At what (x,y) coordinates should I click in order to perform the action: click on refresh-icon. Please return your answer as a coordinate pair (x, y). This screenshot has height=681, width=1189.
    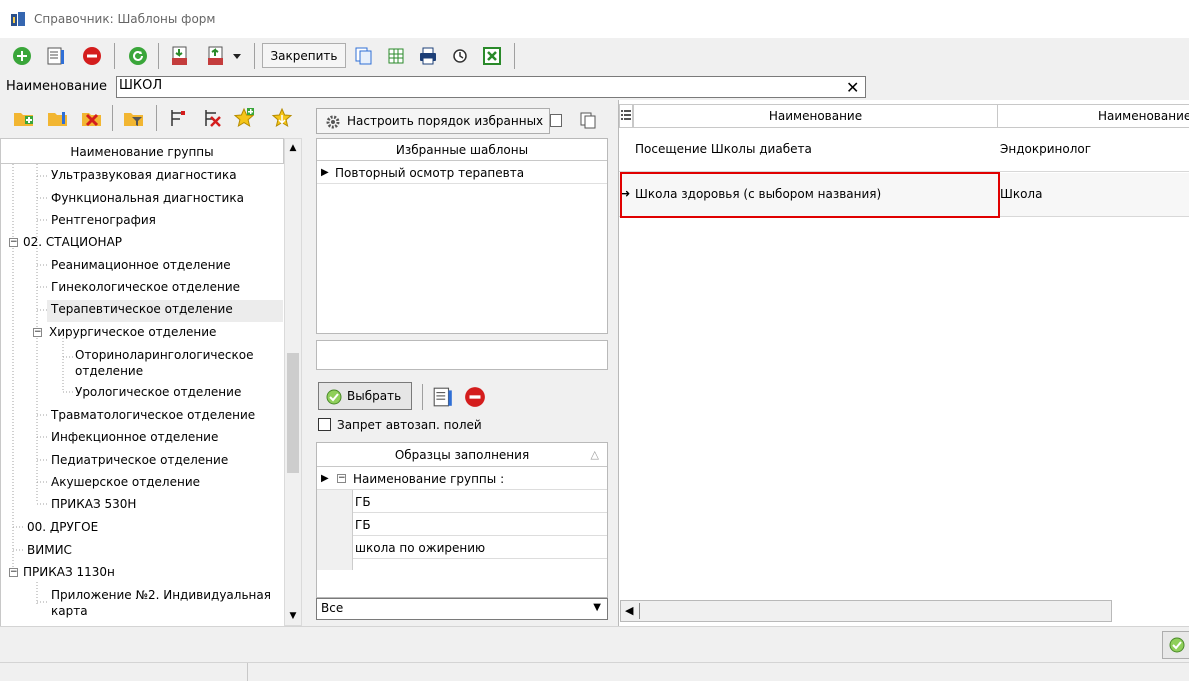
    Looking at the image, I should click on (138, 56).